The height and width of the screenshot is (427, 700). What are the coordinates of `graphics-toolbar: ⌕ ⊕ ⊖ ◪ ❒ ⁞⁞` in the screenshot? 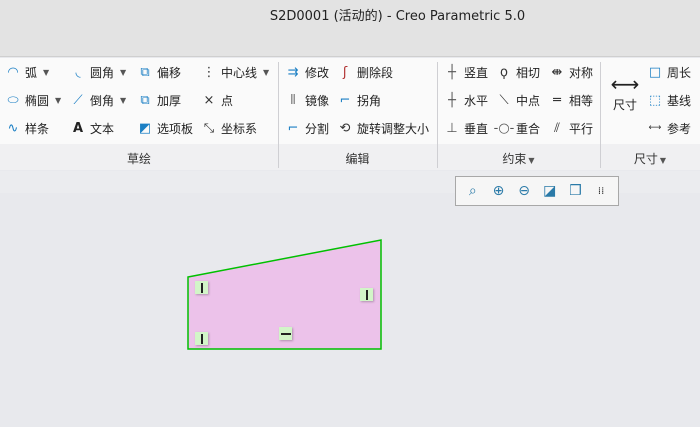 It's located at (537, 191).